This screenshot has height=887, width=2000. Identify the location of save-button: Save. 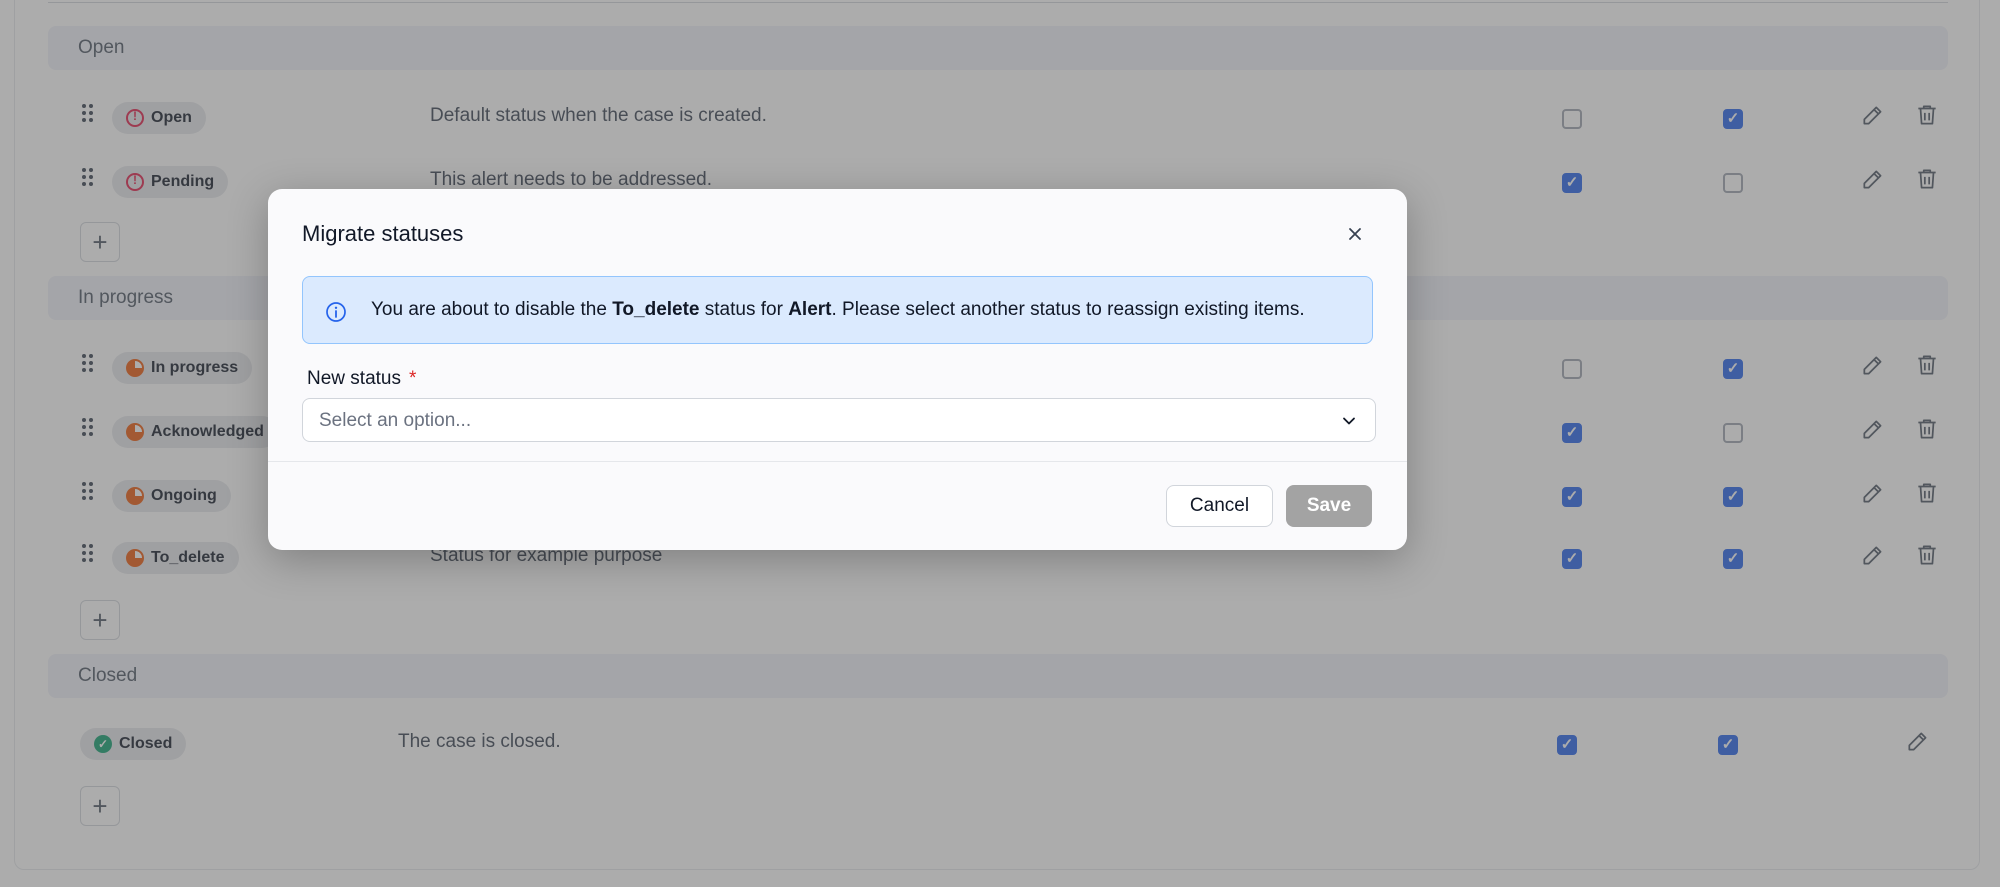
(1329, 506).